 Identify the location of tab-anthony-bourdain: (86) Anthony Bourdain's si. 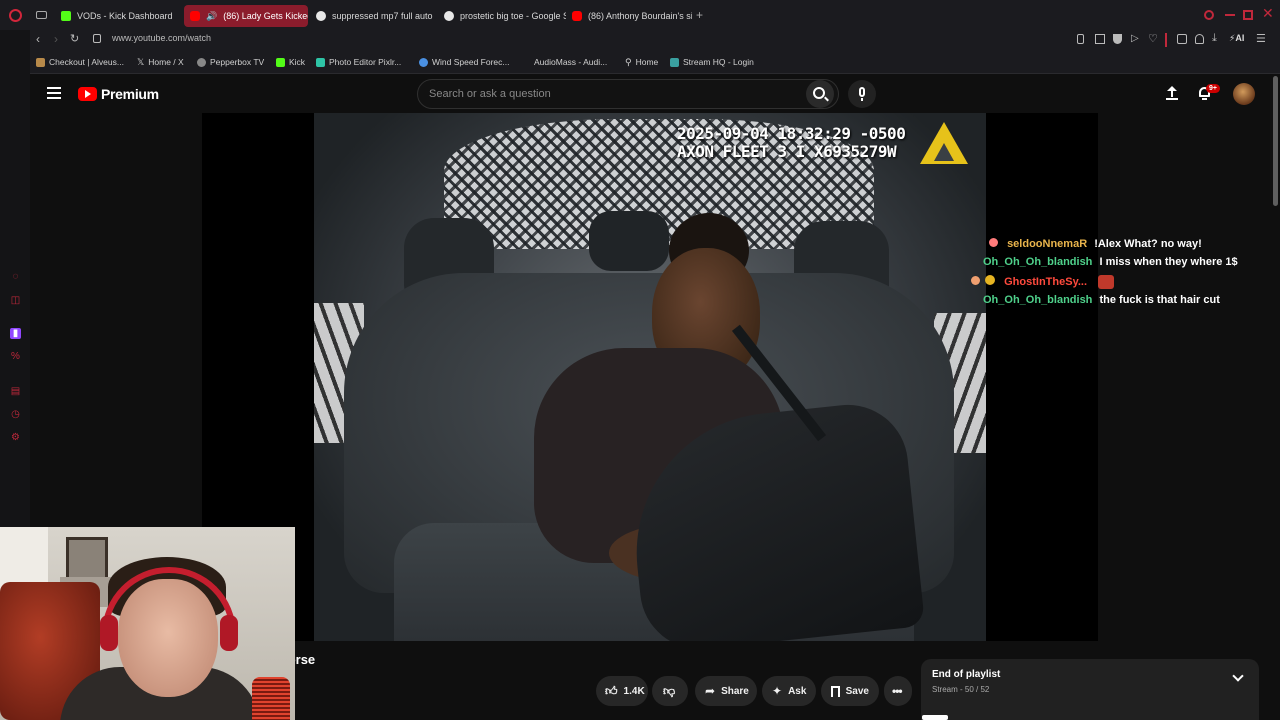
(629, 16).